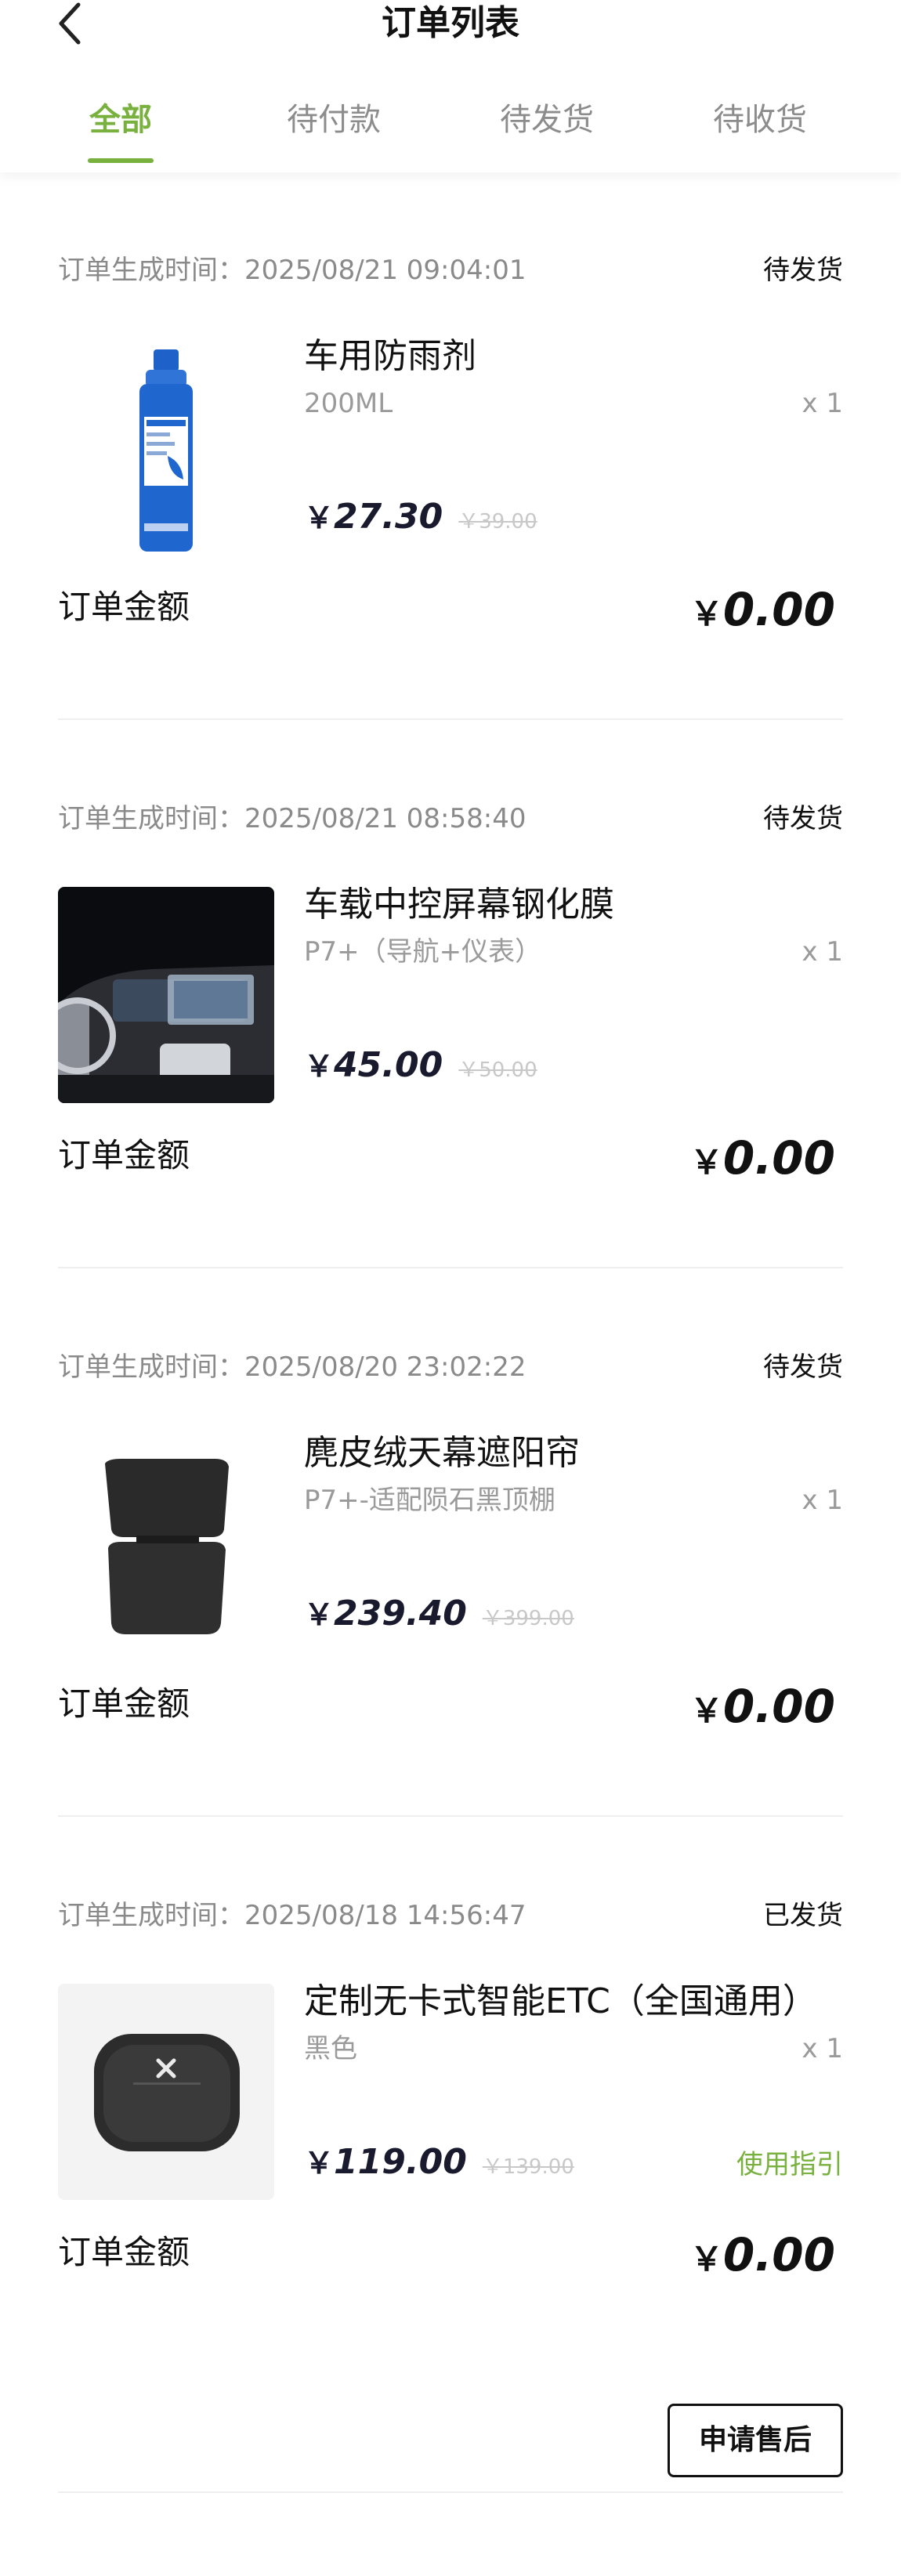 Image resolution: width=901 pixels, height=2576 pixels. What do you see at coordinates (292, 1916) in the screenshot?
I see `order-time: 订单生成时间：2025/08/18 14:56:47` at bounding box center [292, 1916].